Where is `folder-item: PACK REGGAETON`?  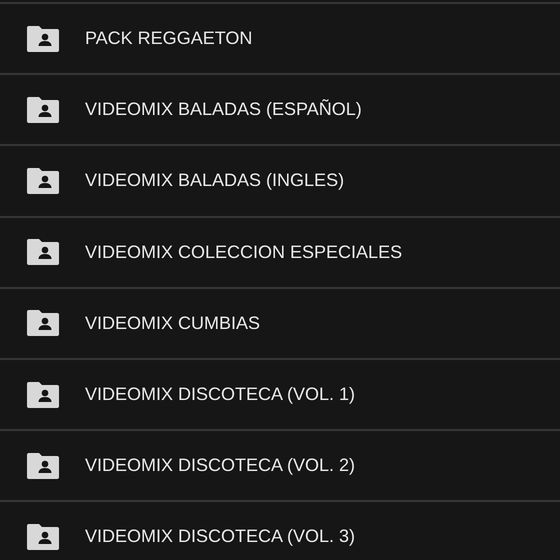
folder-item: PACK REGGAETON is located at coordinates (280, 38).